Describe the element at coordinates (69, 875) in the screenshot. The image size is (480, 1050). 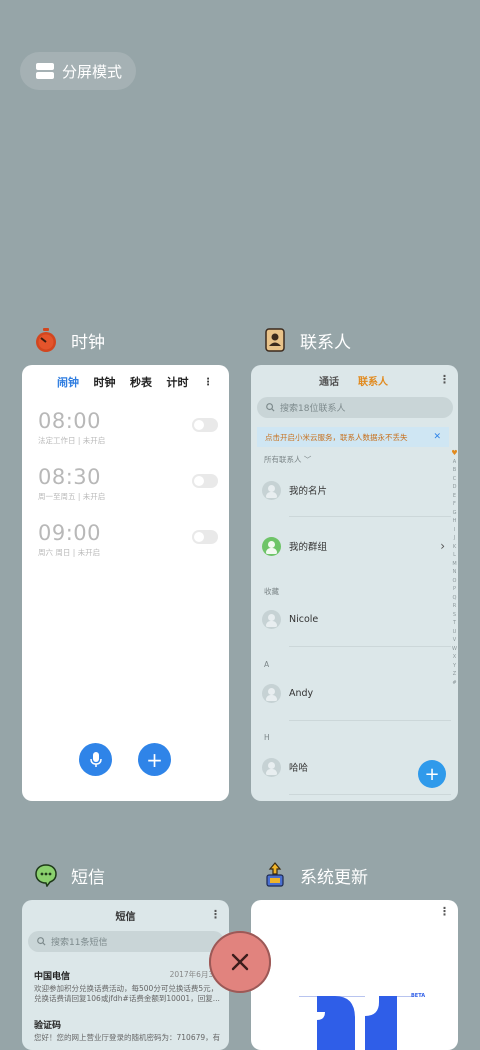
I see `sms-app-header: 短信` at that location.